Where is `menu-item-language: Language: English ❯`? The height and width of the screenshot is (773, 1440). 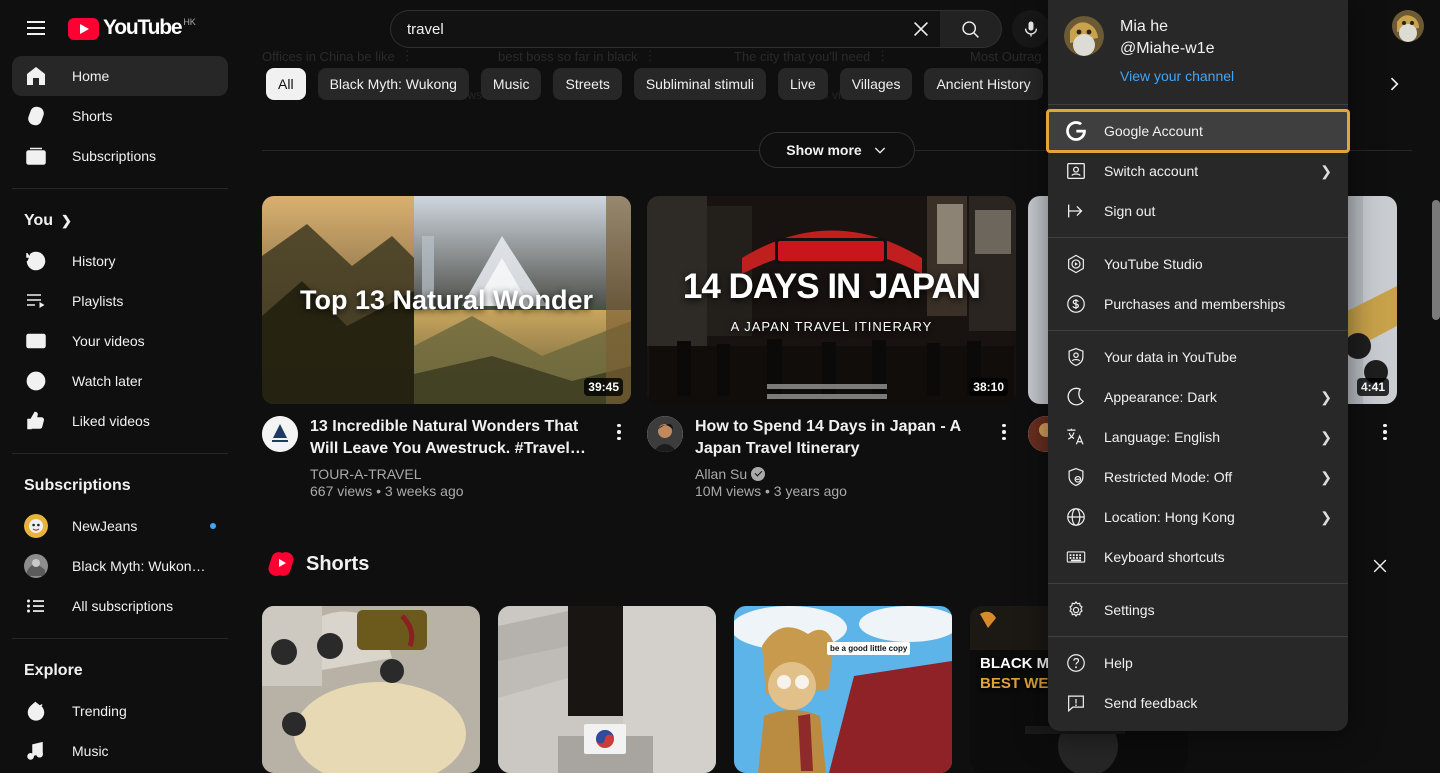
menu-item-language: Language: English ❯ is located at coordinates (1198, 437).